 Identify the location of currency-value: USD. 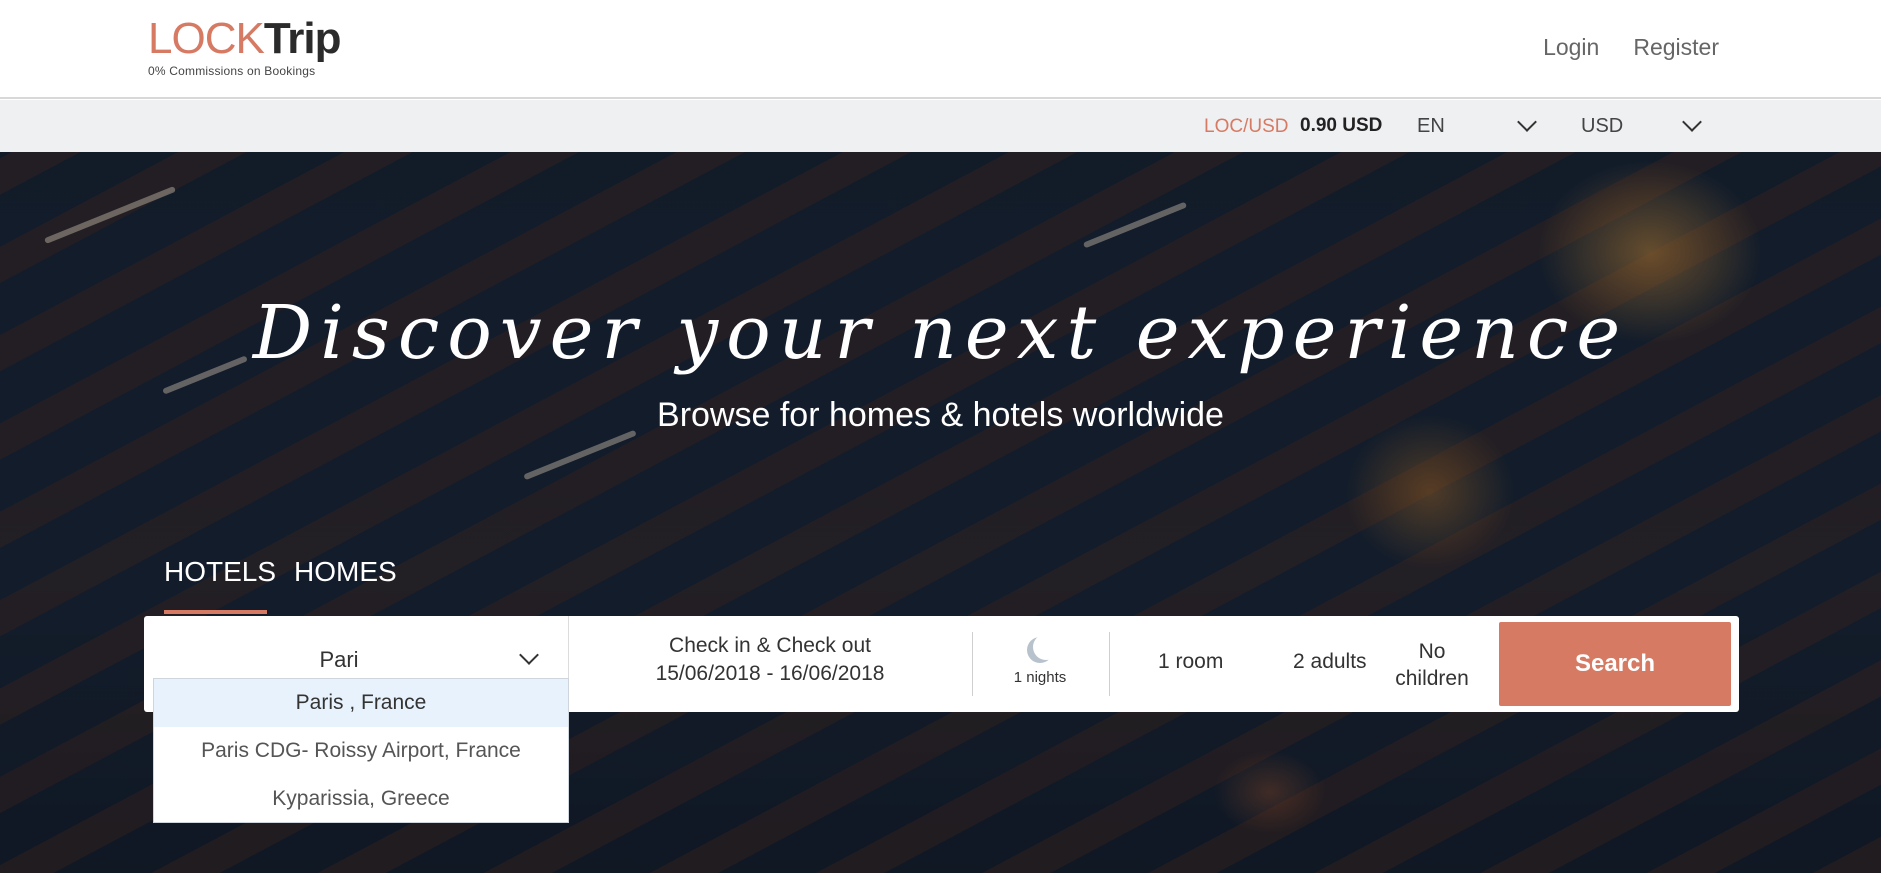
(1602, 125).